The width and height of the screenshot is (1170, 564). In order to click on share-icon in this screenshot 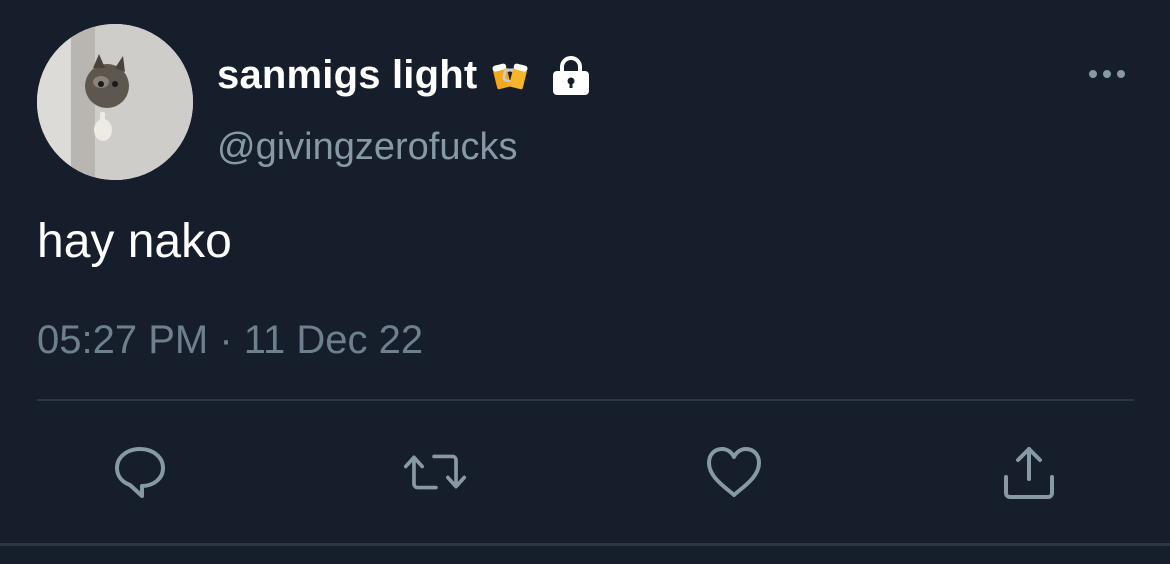, I will do `click(1029, 473)`.